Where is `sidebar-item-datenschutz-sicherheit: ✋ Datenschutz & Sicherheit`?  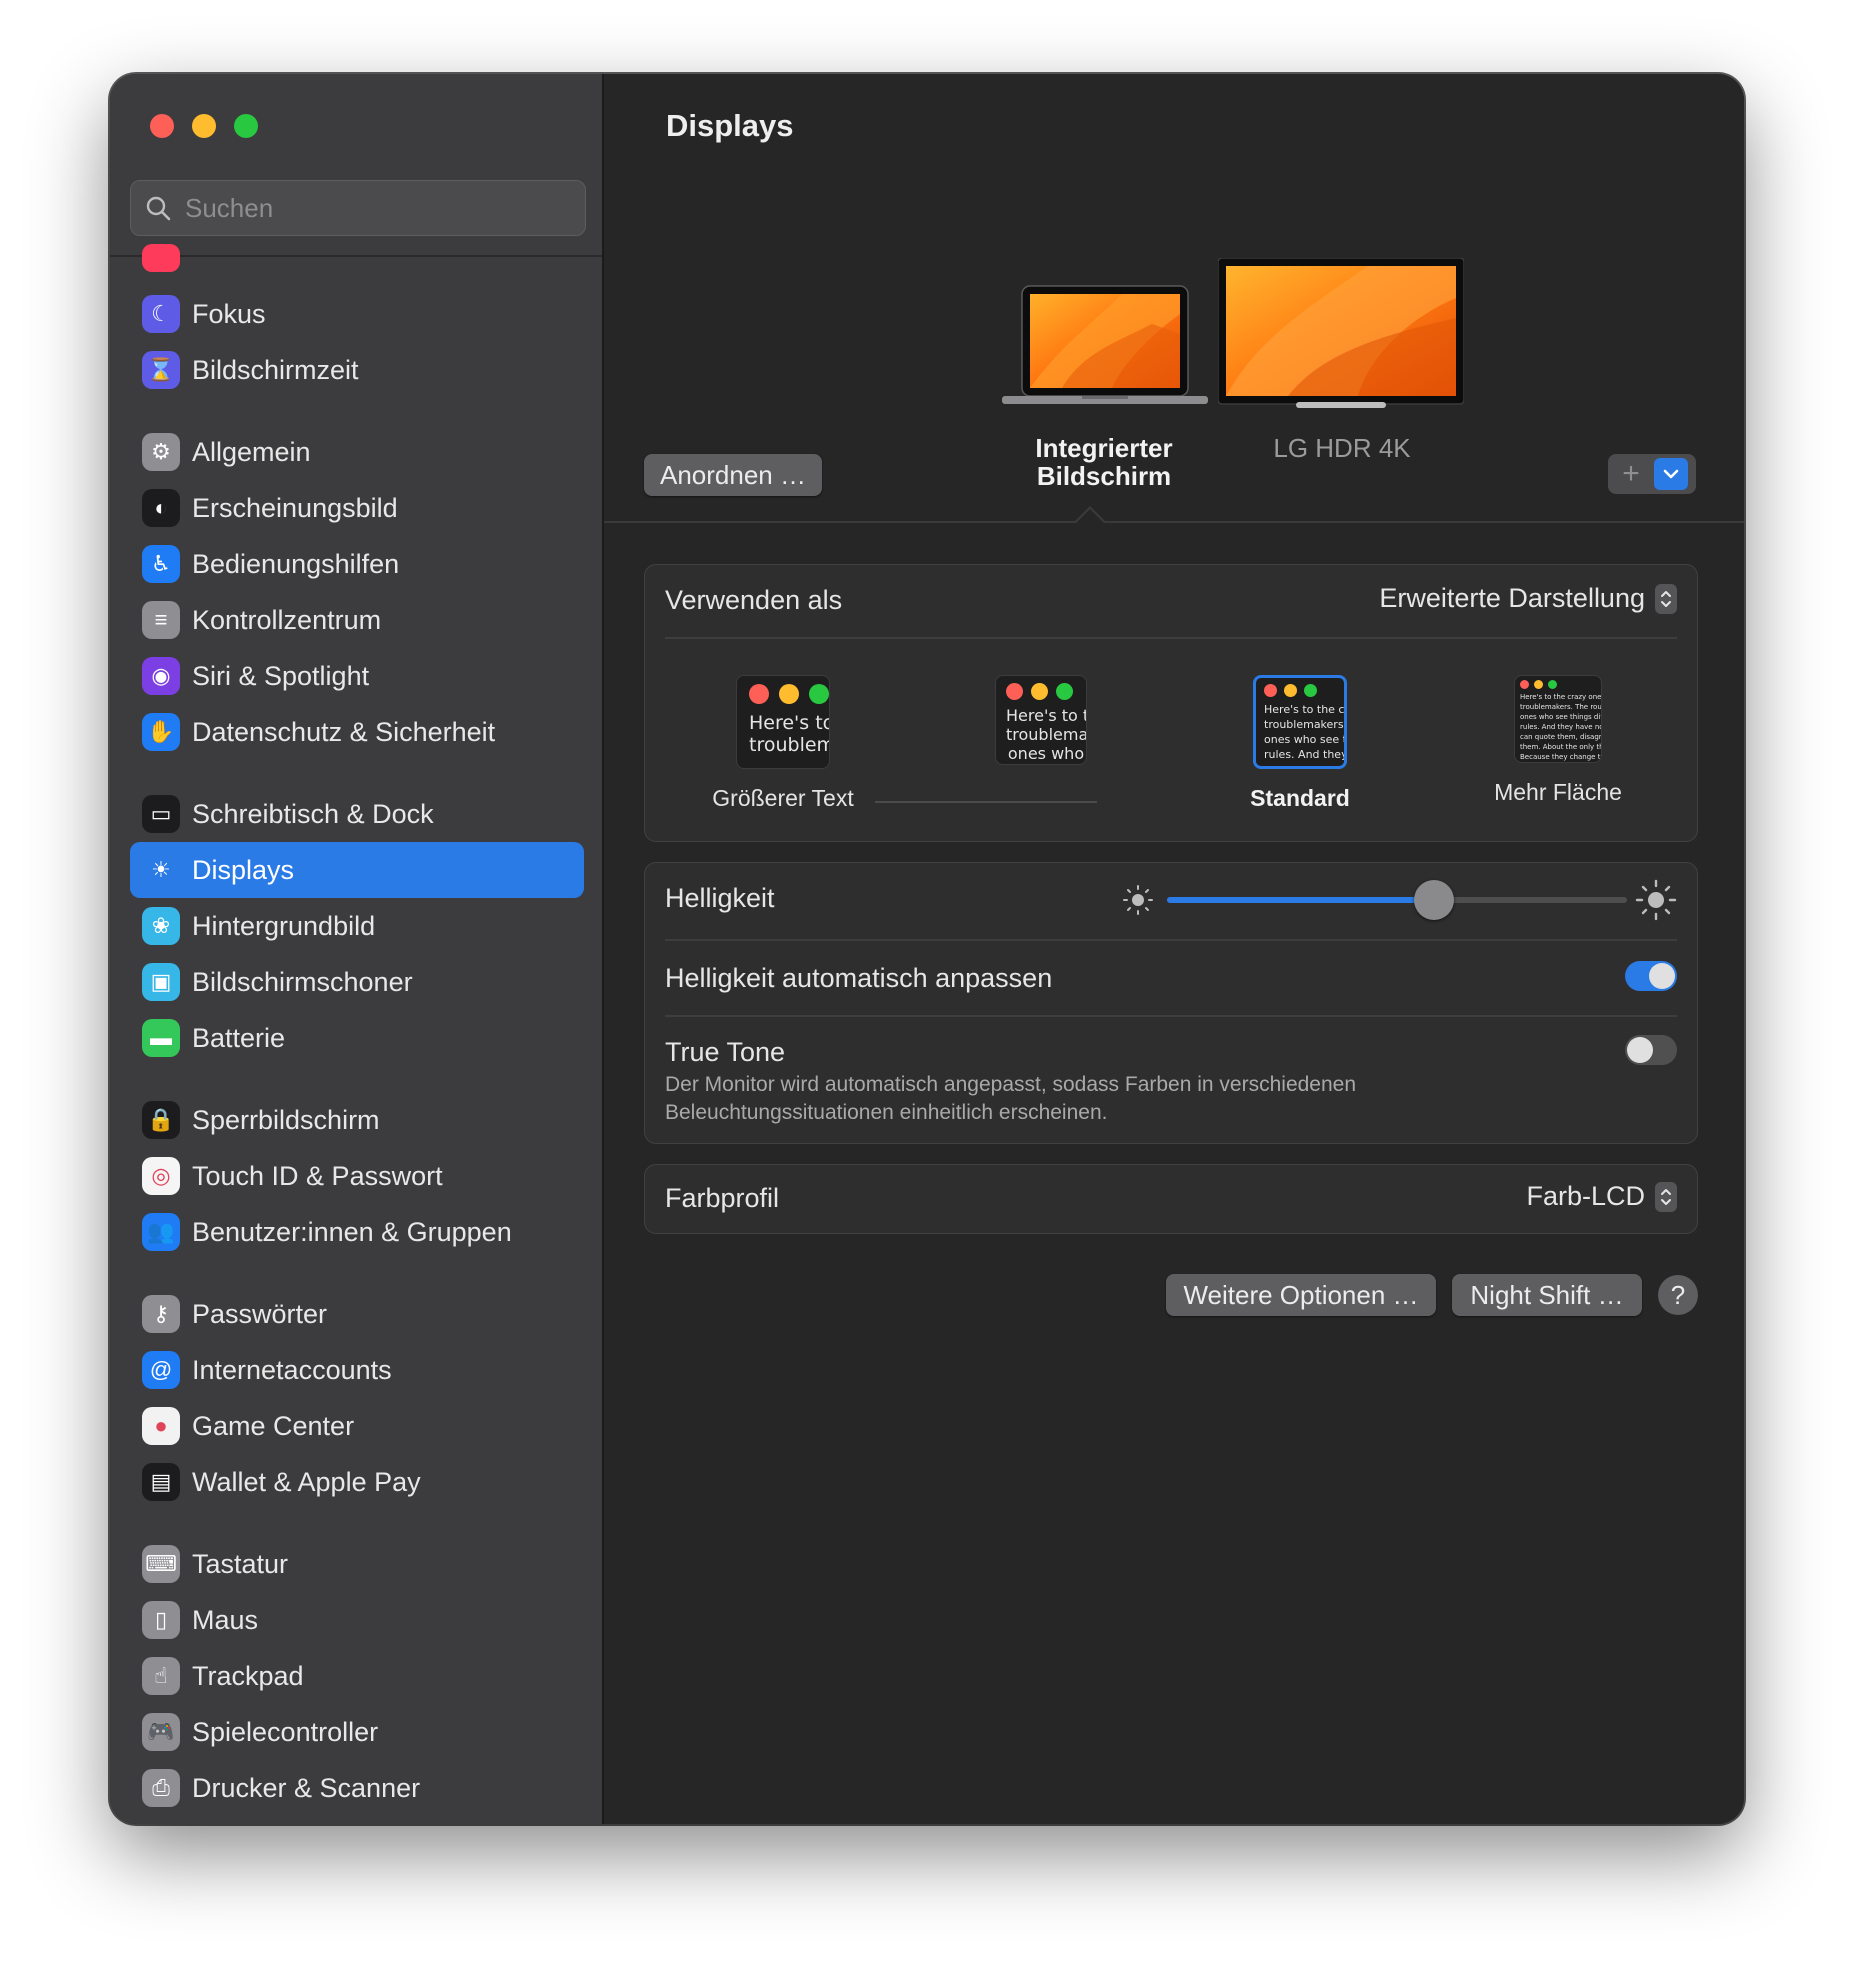 sidebar-item-datenschutz-sicherheit: ✋ Datenschutz & Sicherheit is located at coordinates (357, 732).